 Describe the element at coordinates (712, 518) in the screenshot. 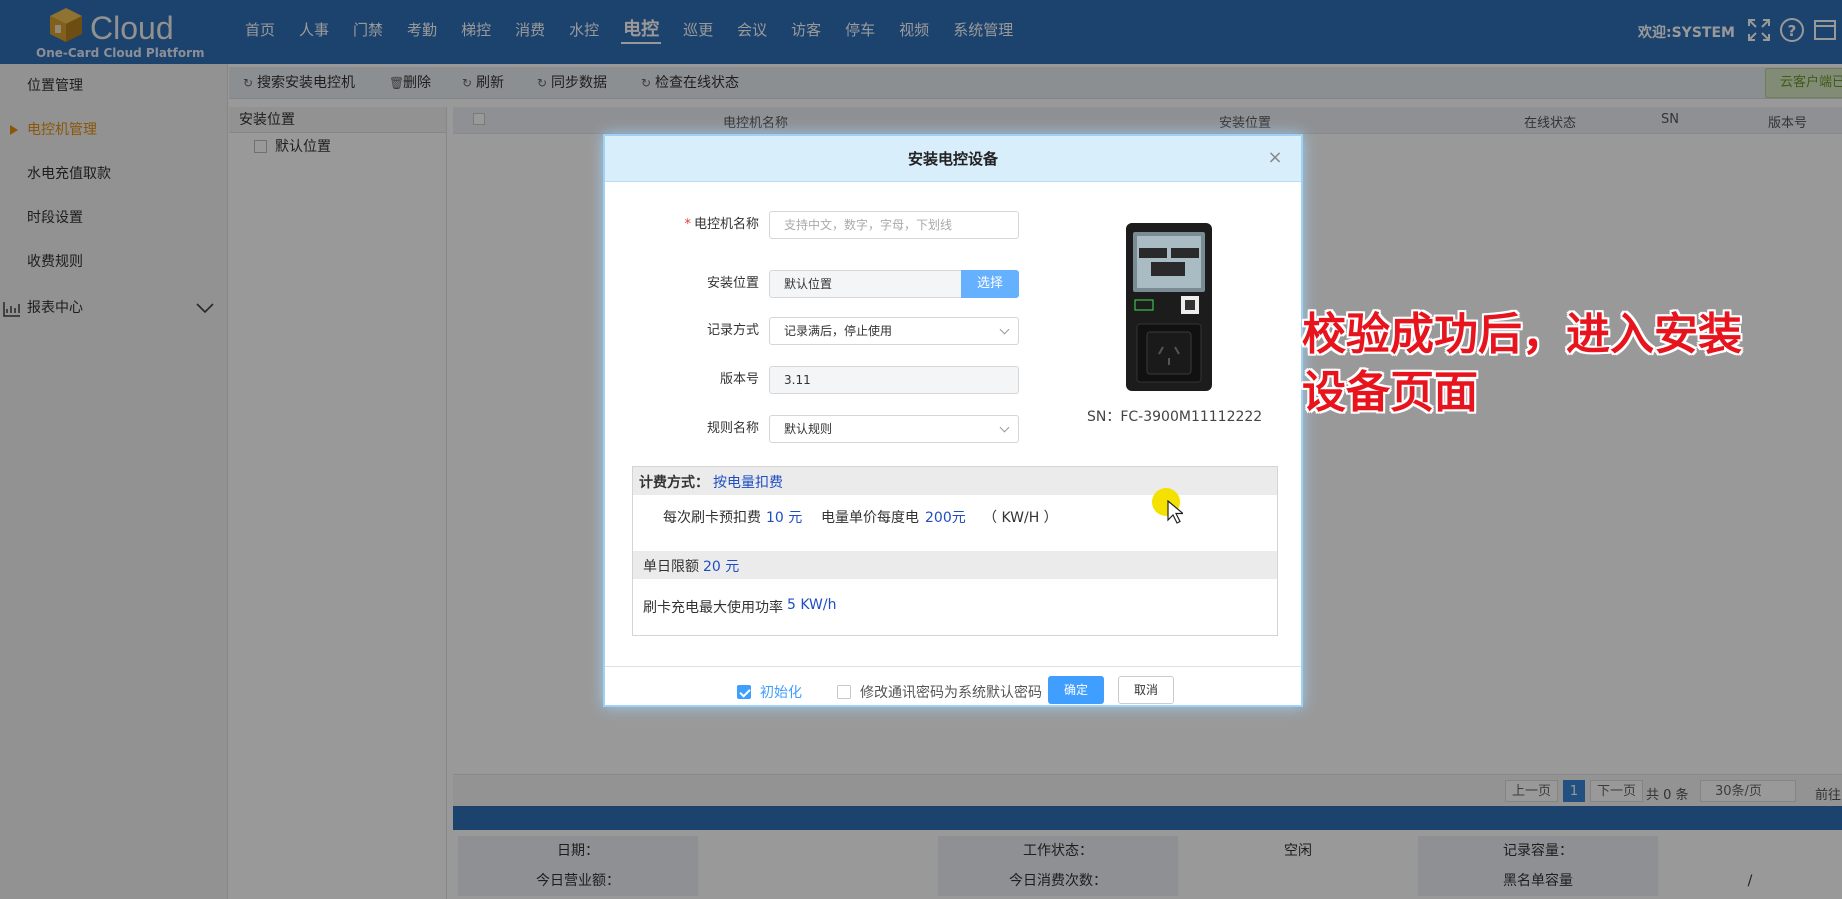

I see `prepay-label: 每次刷卡预扣费` at that location.